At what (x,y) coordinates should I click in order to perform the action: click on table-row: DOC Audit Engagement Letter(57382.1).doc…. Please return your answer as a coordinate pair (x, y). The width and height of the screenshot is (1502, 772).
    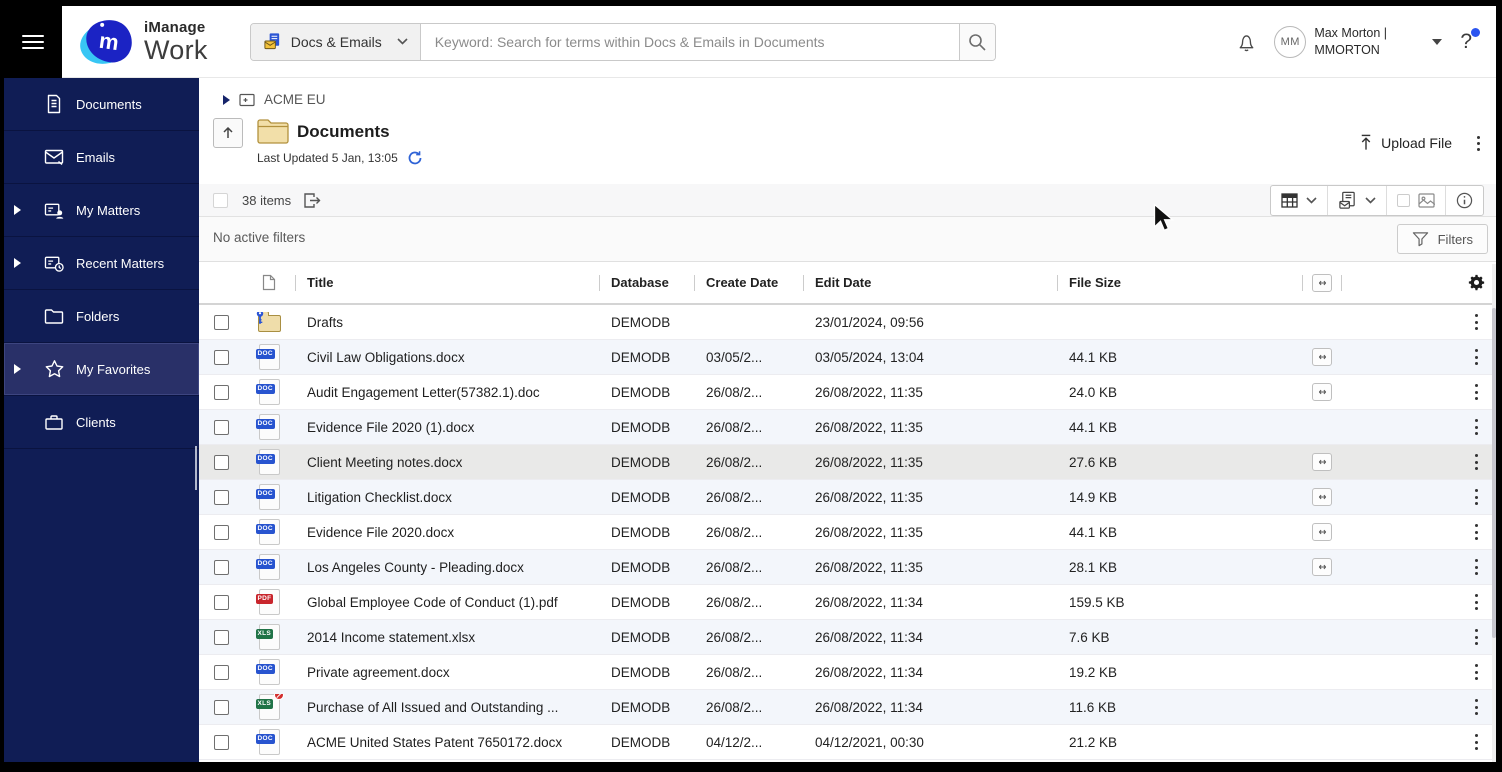
    Looking at the image, I should click on (847, 392).